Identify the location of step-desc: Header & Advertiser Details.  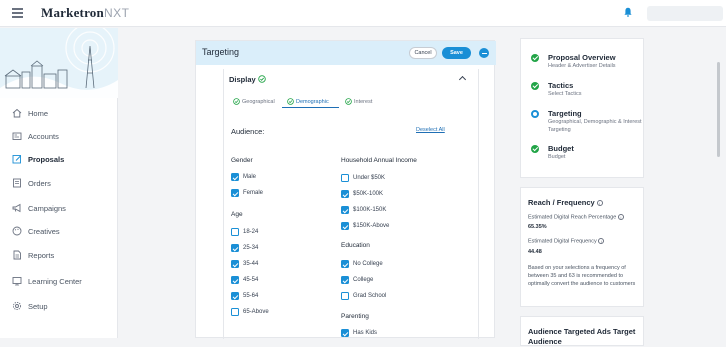
(582, 66).